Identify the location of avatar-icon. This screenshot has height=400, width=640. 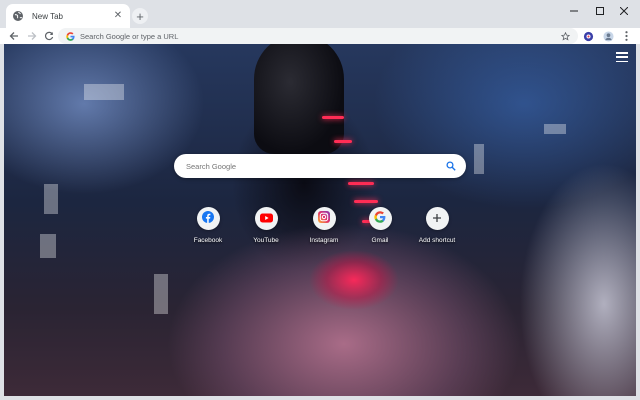
(608, 36).